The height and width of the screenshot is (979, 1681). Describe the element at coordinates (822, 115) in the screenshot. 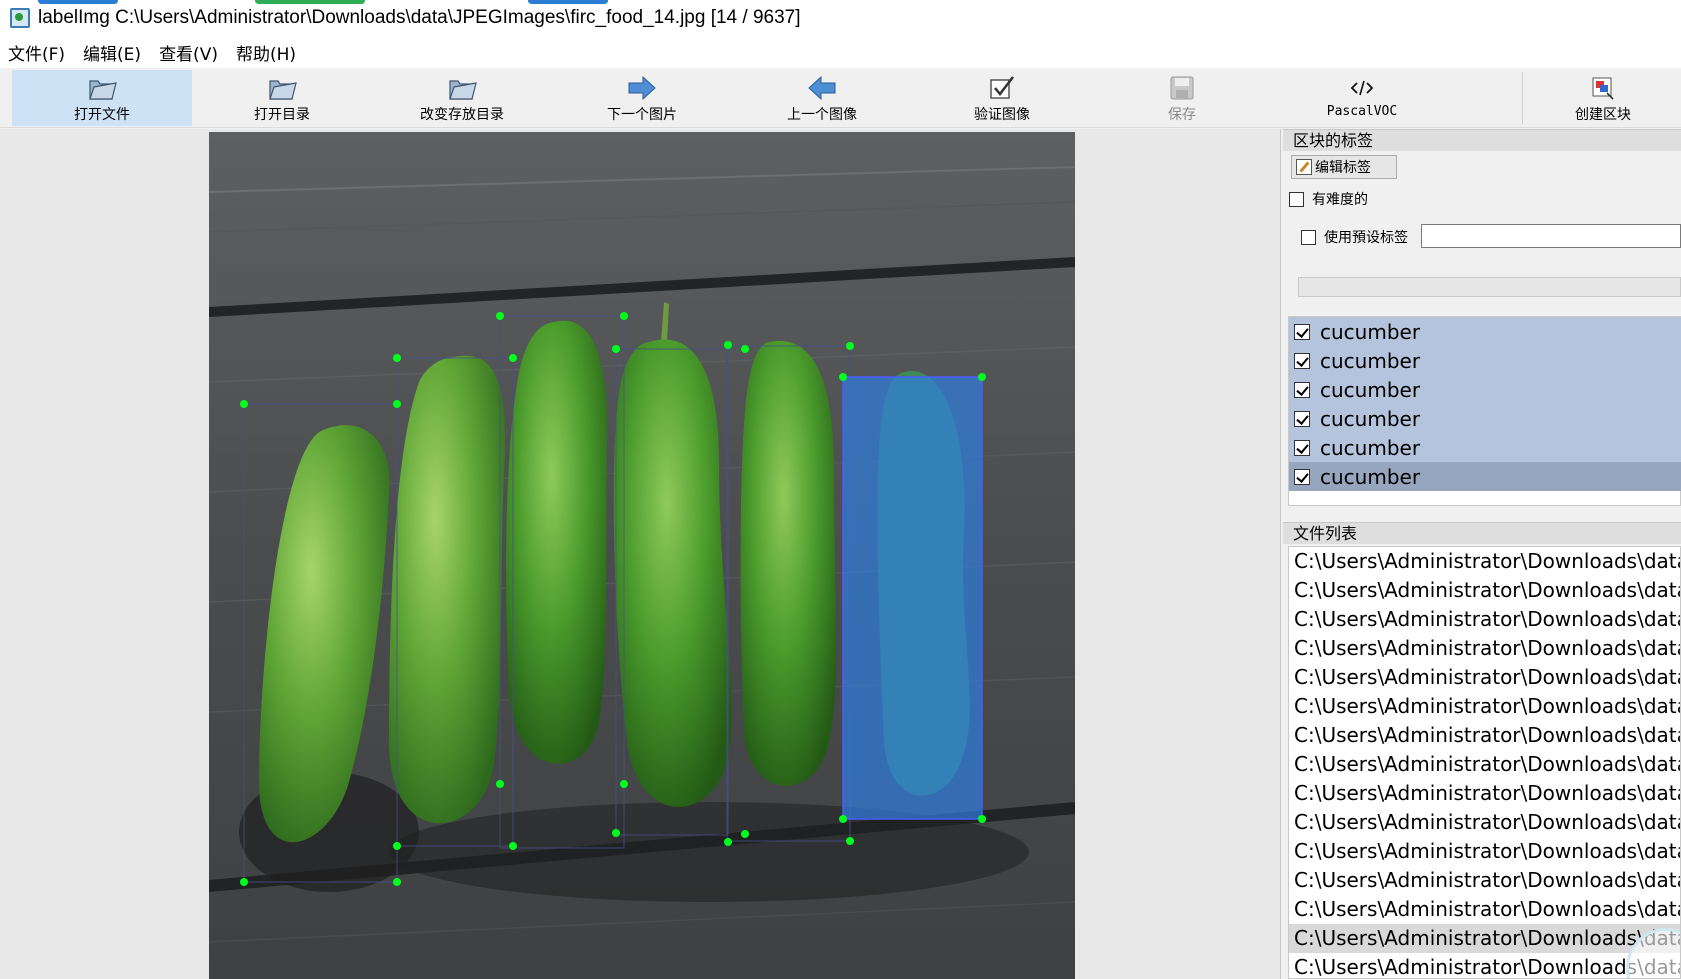

I see `prev-image-label: 上一个图像` at that location.